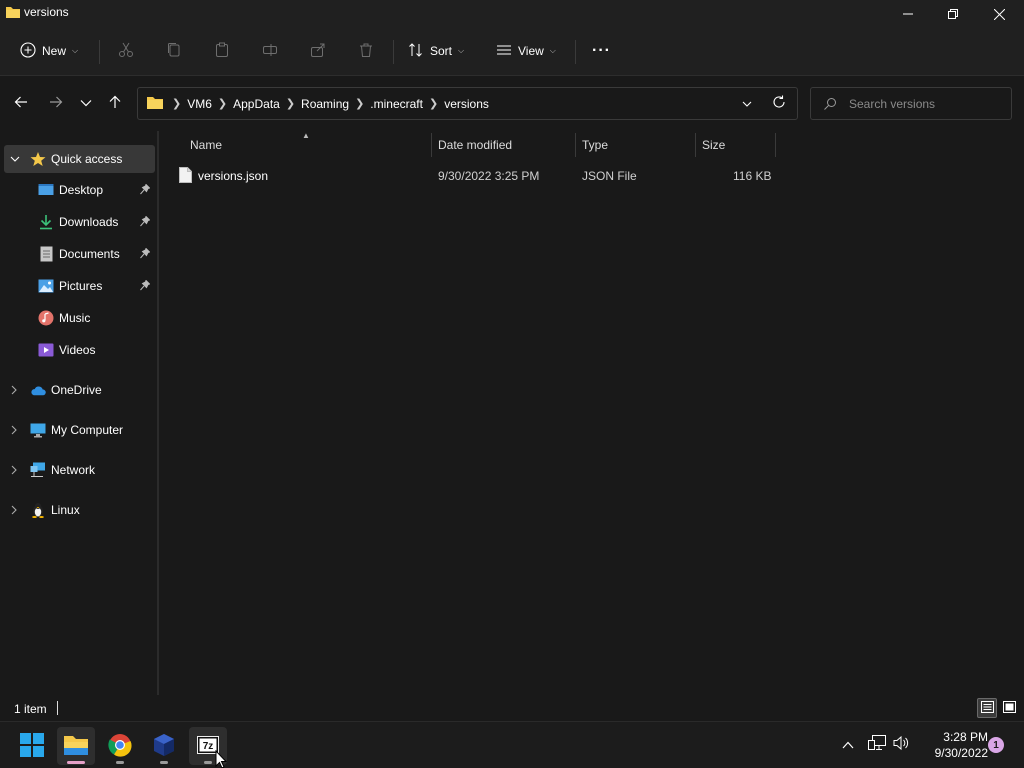 This screenshot has width=1024, height=768. Describe the element at coordinates (512, 708) in the screenshot. I see `status-bar: 1 item` at that location.